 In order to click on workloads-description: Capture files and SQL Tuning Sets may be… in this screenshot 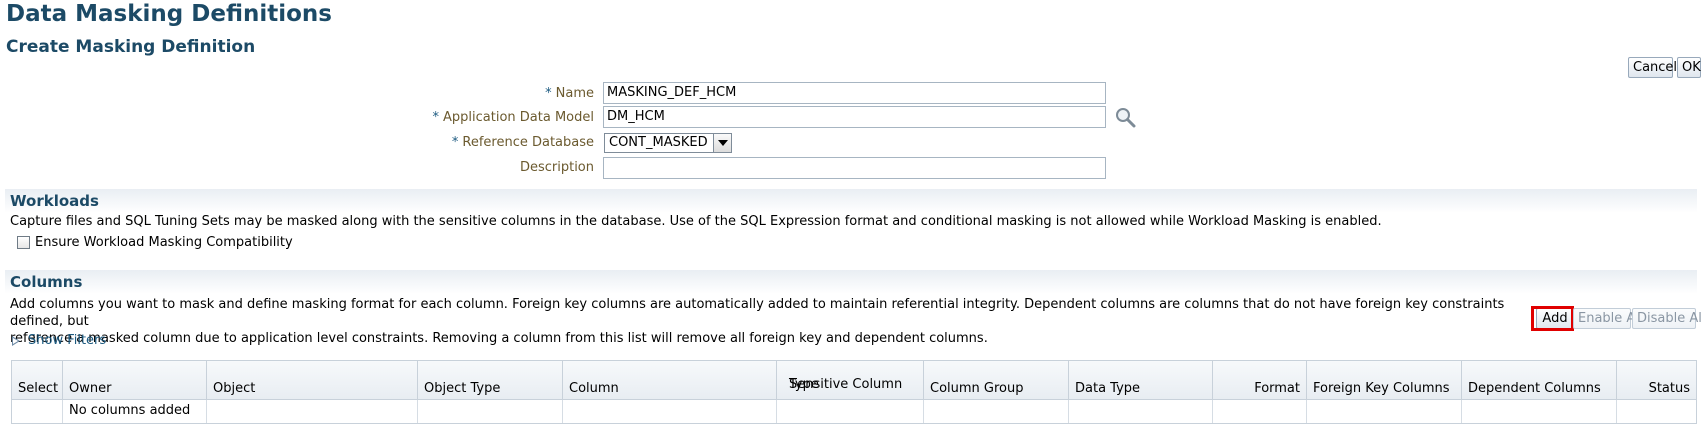, I will do `click(696, 221)`.